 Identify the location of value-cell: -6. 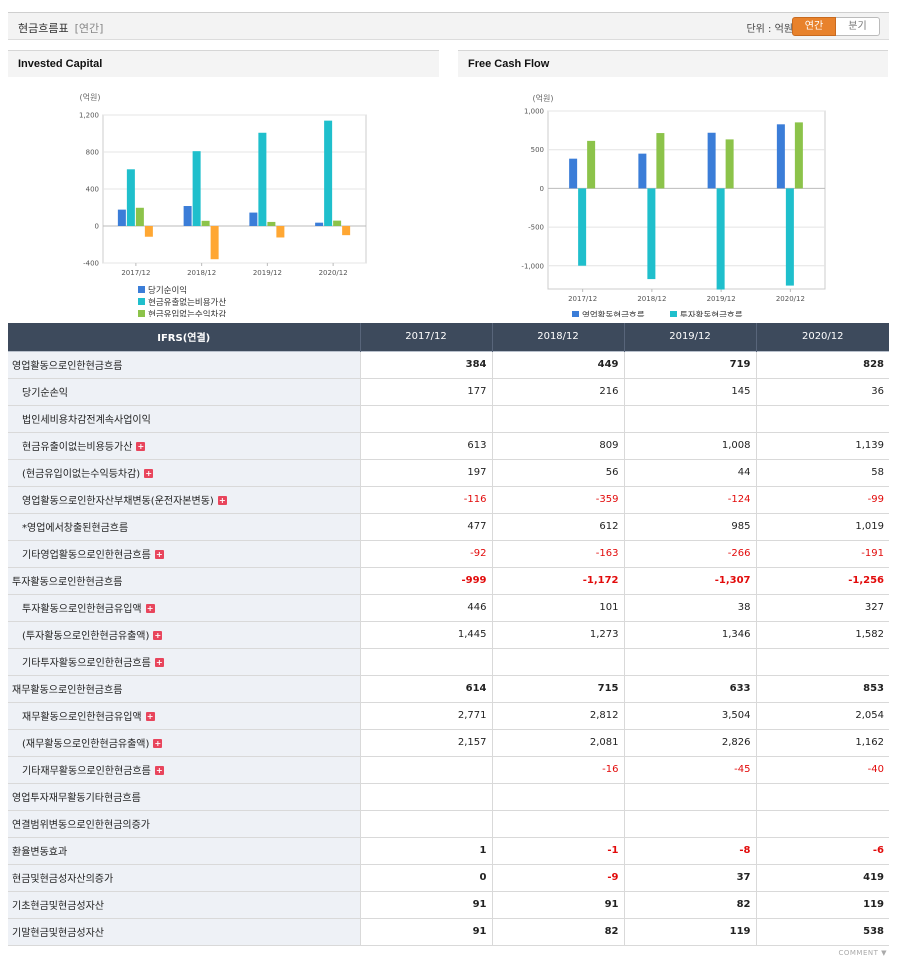
(822, 850).